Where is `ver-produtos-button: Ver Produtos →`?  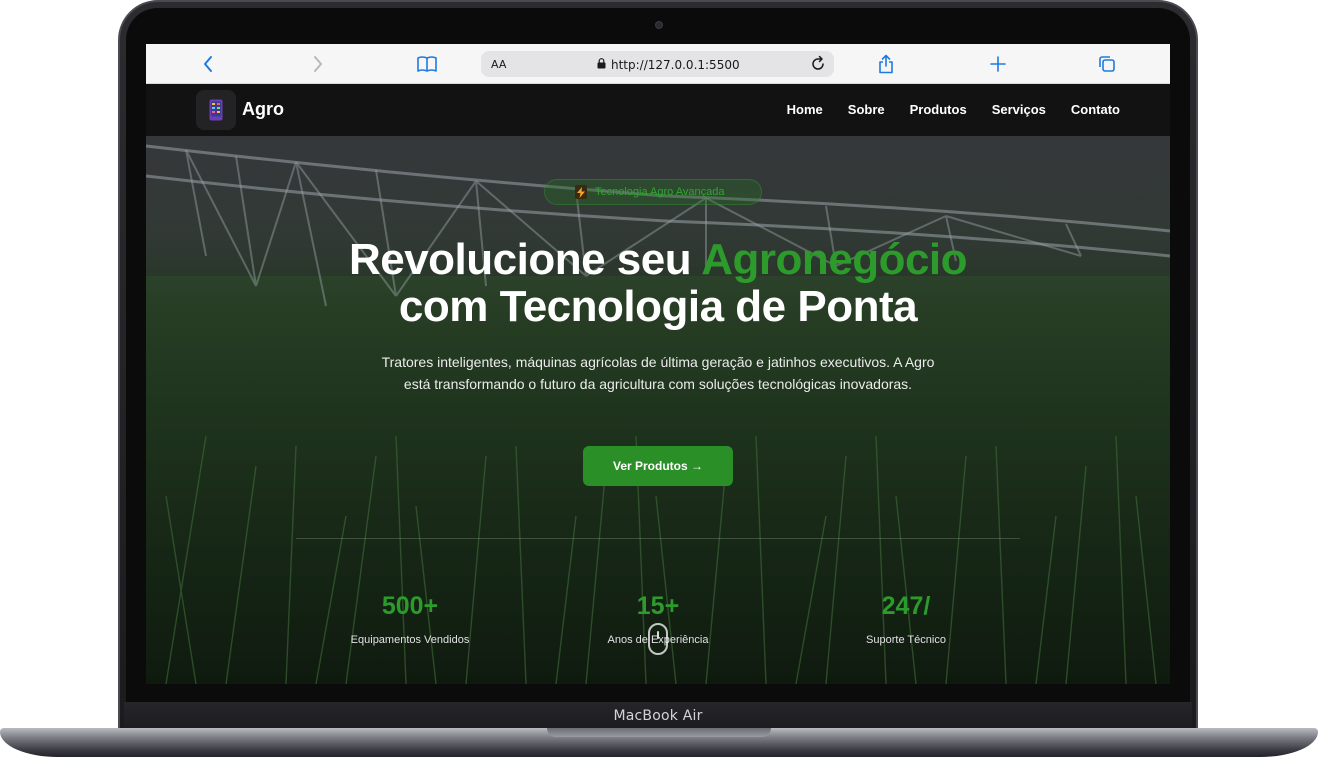
ver-produtos-button: Ver Produtos → is located at coordinates (658, 466).